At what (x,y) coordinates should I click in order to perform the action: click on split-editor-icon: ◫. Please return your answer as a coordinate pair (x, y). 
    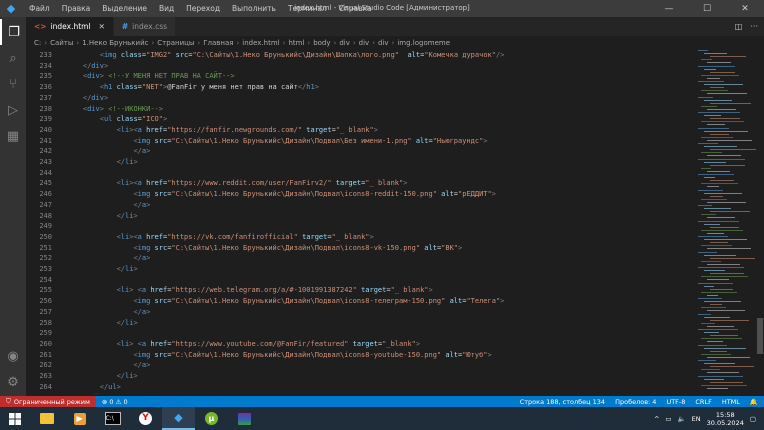
    Looking at the image, I should click on (739, 26).